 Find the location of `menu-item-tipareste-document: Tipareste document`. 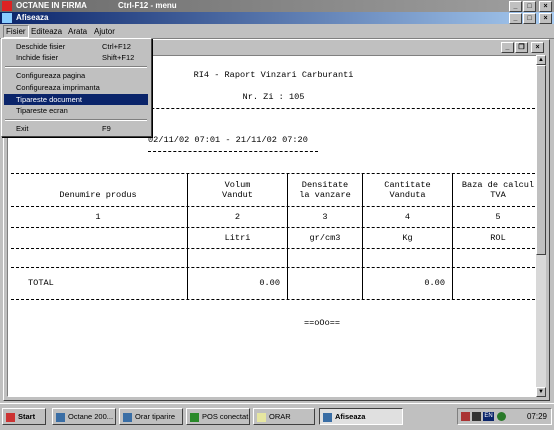

menu-item-tipareste-document: Tipareste document is located at coordinates (76, 99).